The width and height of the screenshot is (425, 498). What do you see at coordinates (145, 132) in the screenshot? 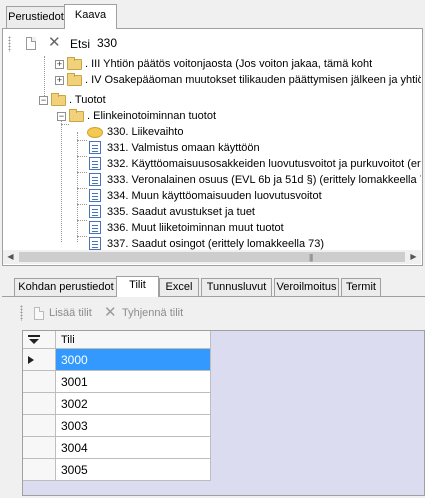
I see `tree-node-label: 330. Liikevaihto` at bounding box center [145, 132].